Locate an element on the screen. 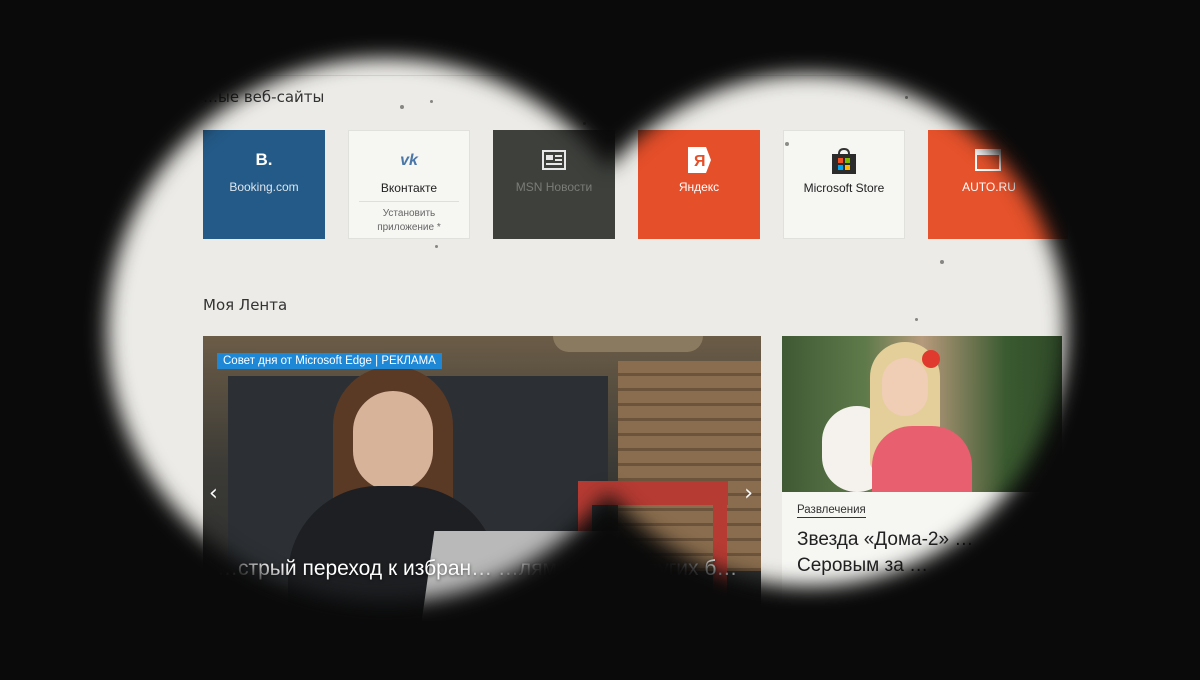 The image size is (1200, 680). booking-b-icon: B. is located at coordinates (264, 159).